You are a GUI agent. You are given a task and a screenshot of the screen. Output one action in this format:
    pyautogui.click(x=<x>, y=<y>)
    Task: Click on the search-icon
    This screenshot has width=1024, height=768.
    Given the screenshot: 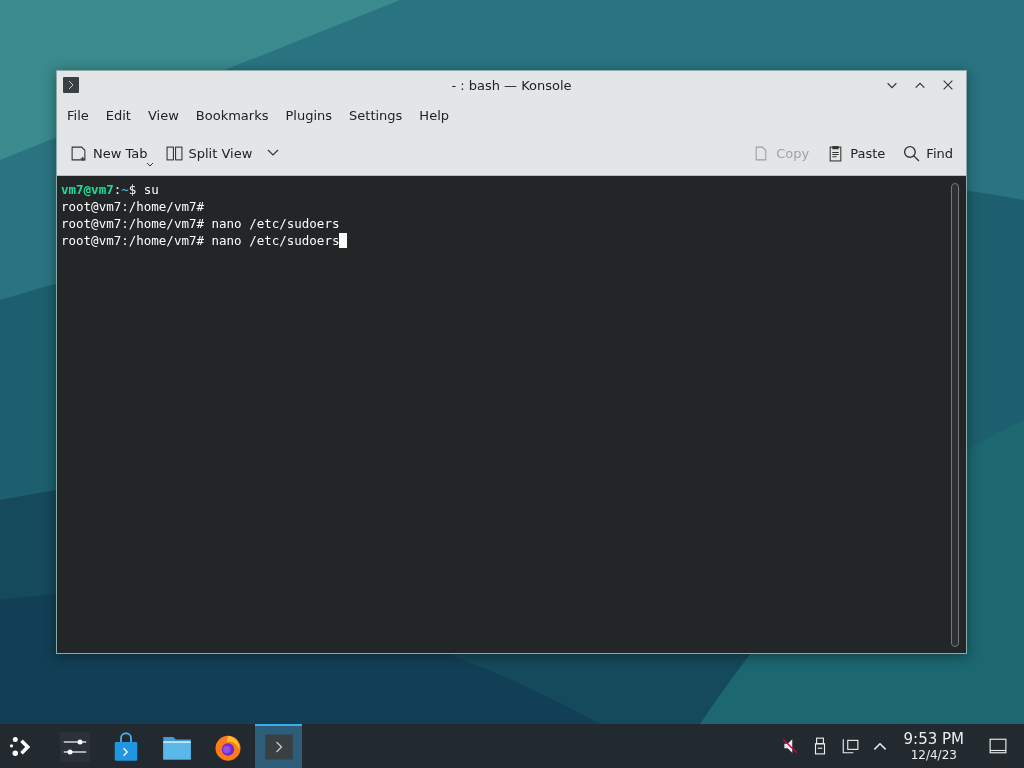 What is the action you would take?
    pyautogui.click(x=912, y=153)
    